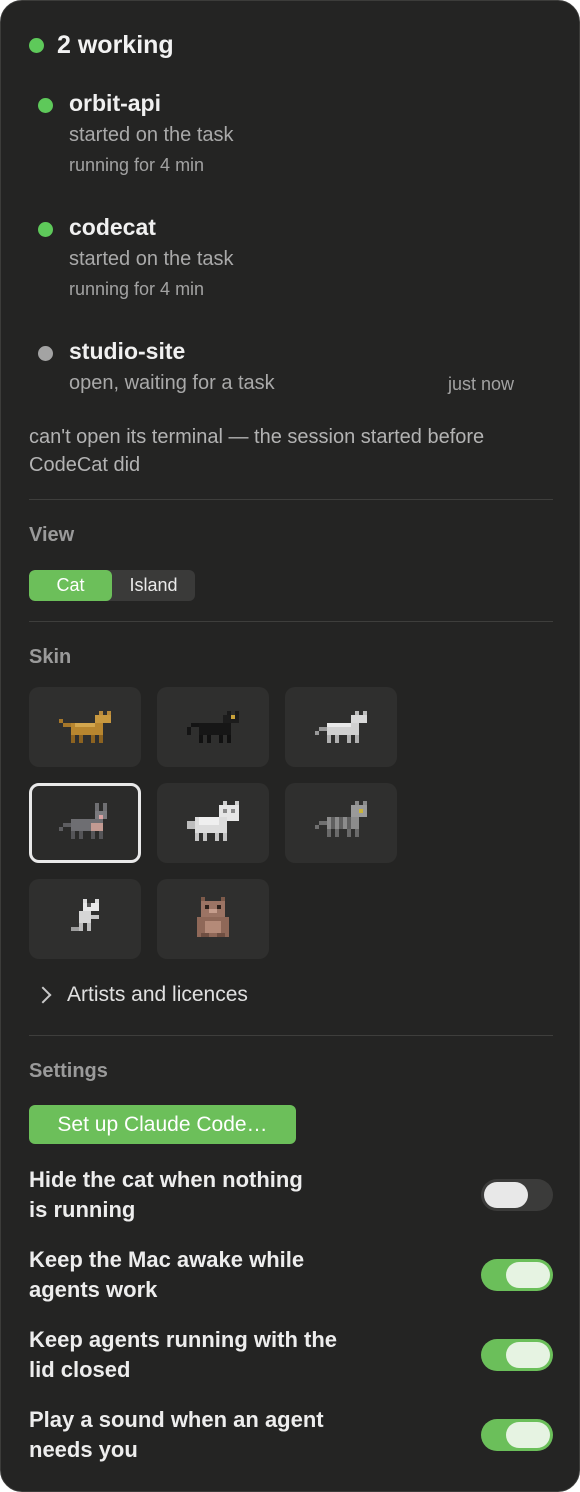 The image size is (580, 1492). What do you see at coordinates (52, 535) in the screenshot?
I see `view-section-title: View` at bounding box center [52, 535].